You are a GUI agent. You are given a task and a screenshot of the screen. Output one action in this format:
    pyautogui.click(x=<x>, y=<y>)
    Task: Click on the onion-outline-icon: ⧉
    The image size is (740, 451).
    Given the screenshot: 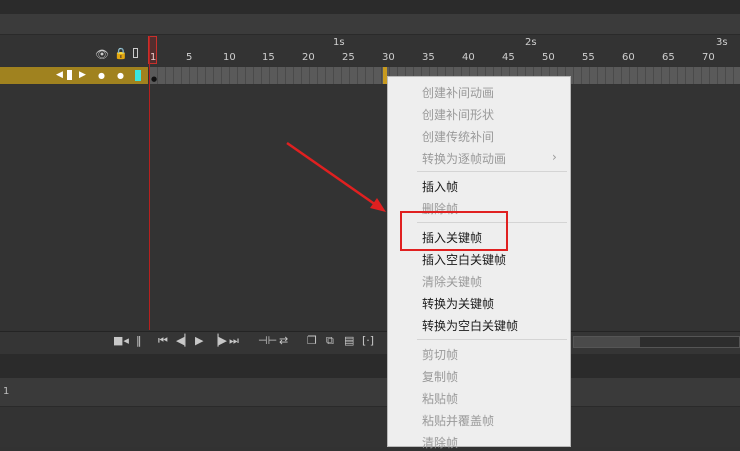 What is the action you would take?
    pyautogui.click(x=330, y=341)
    